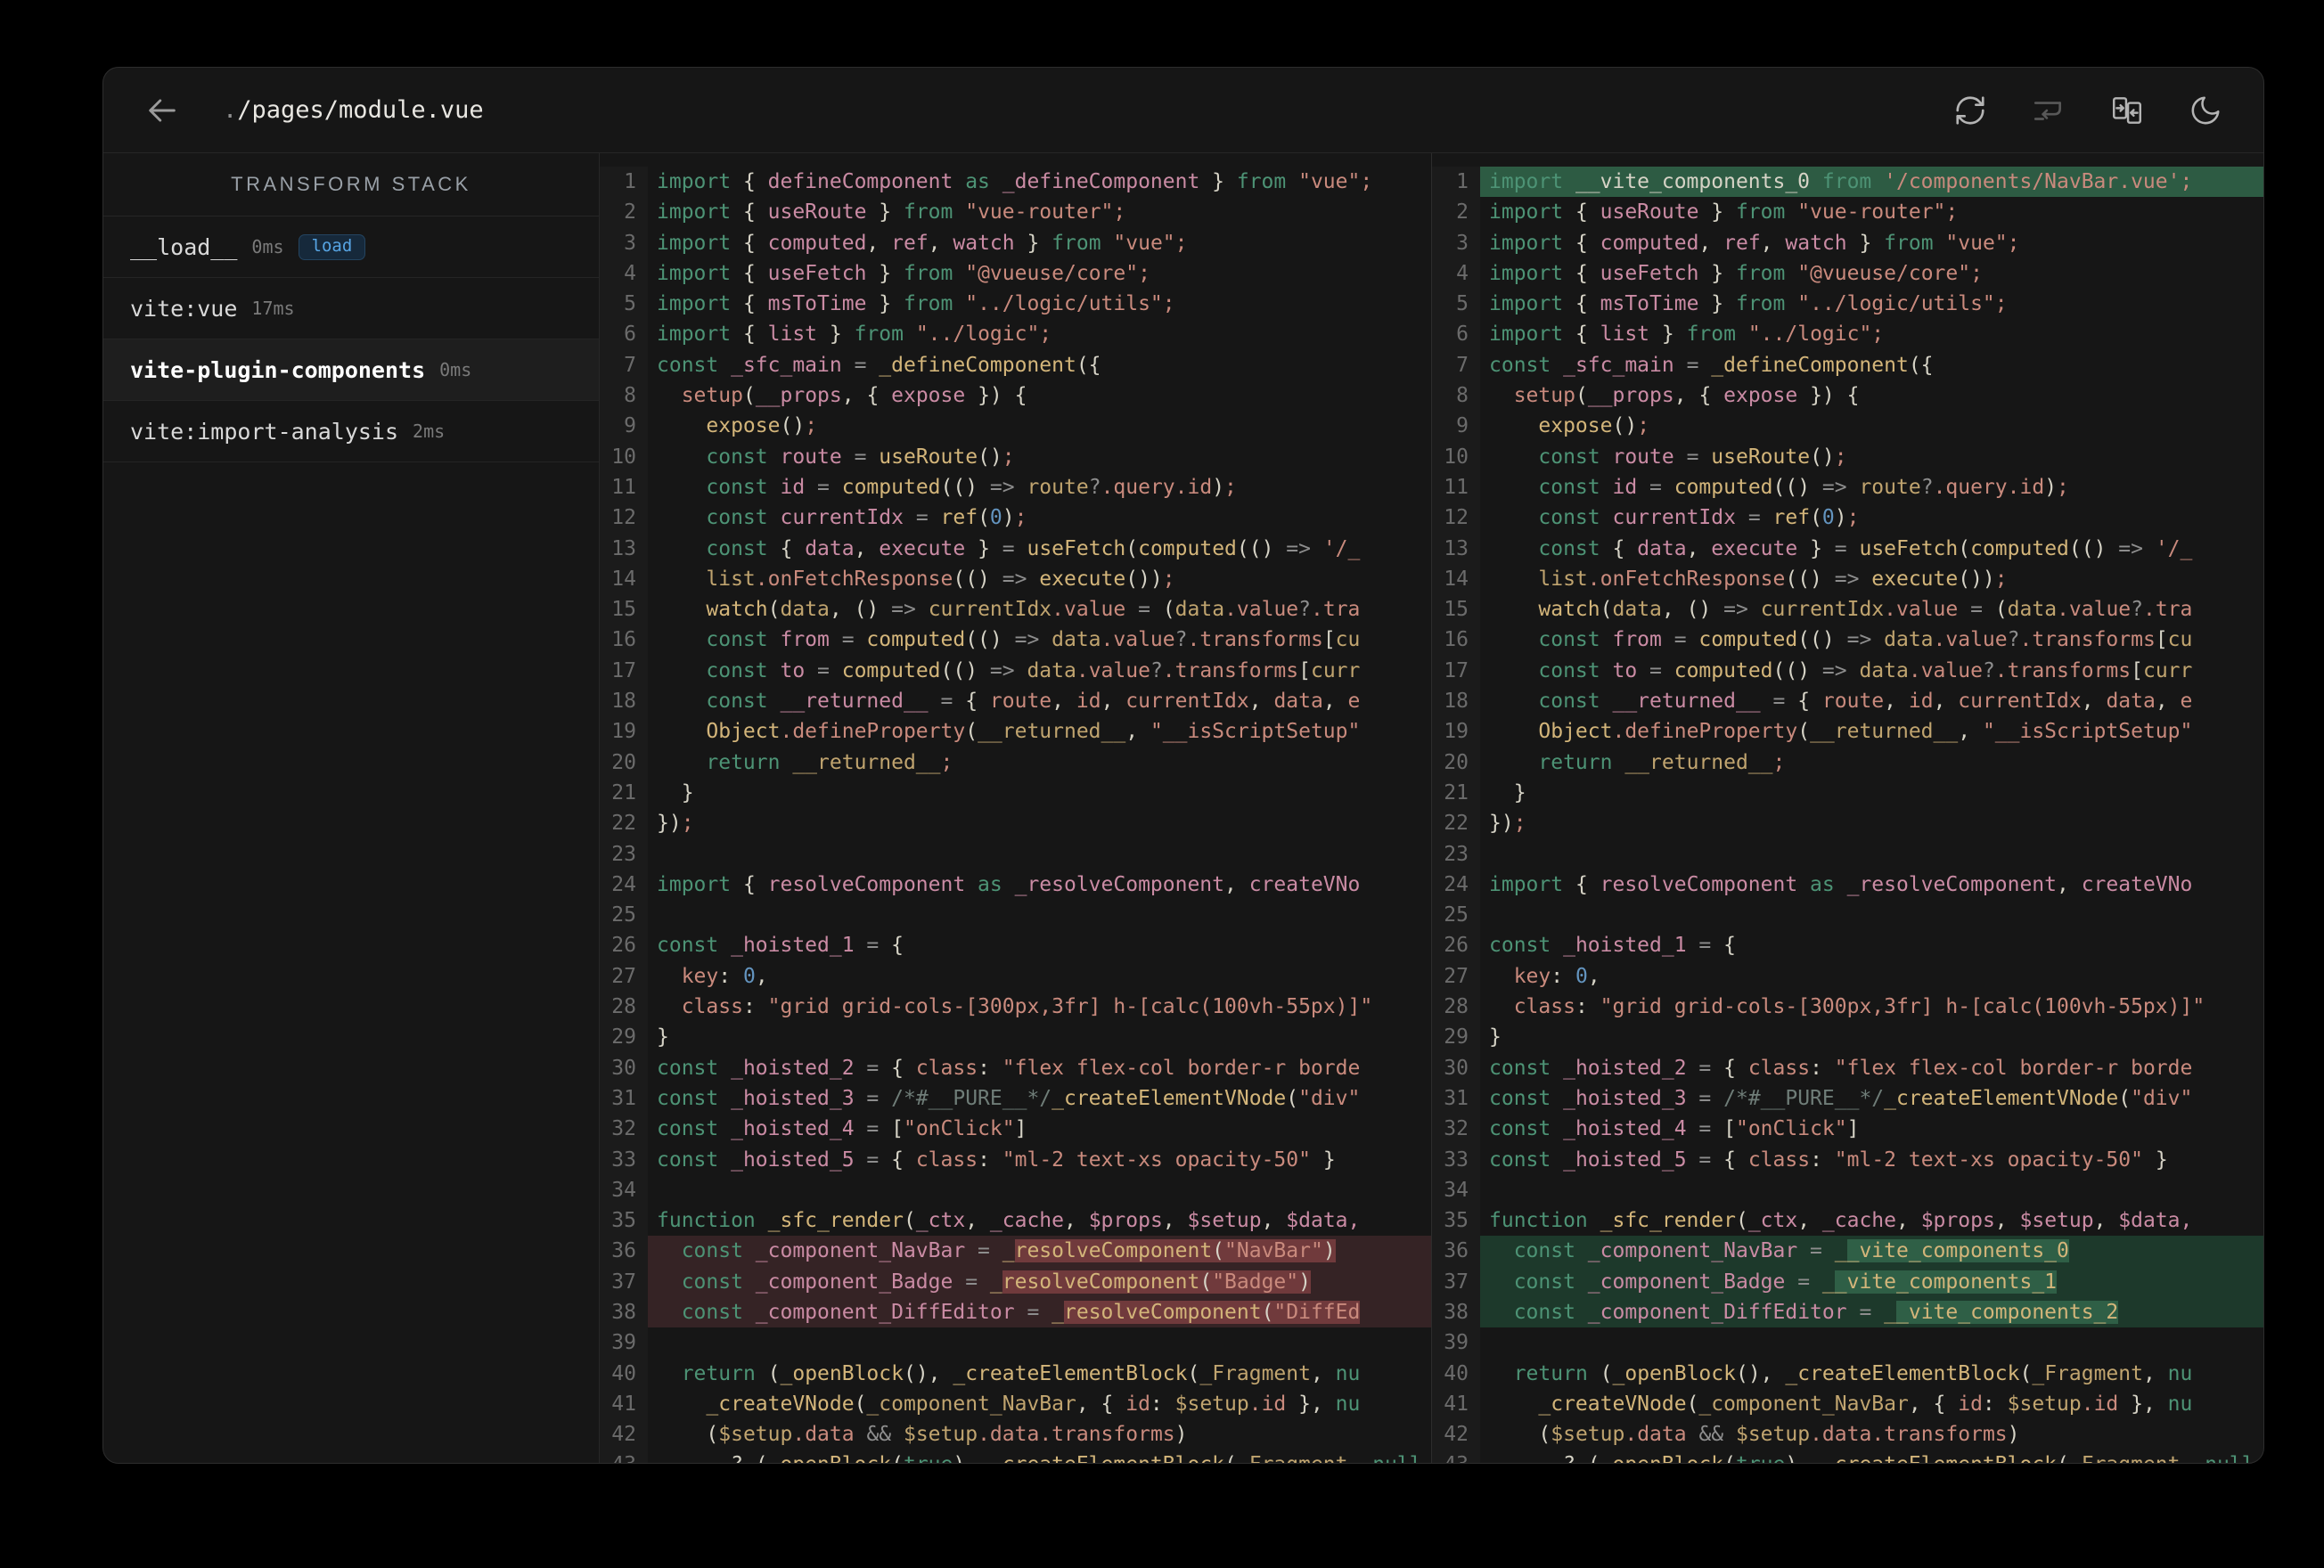 The image size is (2324, 1568). Describe the element at coordinates (922, 1435) in the screenshot. I see `code-text: ($setup.data && $setup.data.transforms)` at that location.